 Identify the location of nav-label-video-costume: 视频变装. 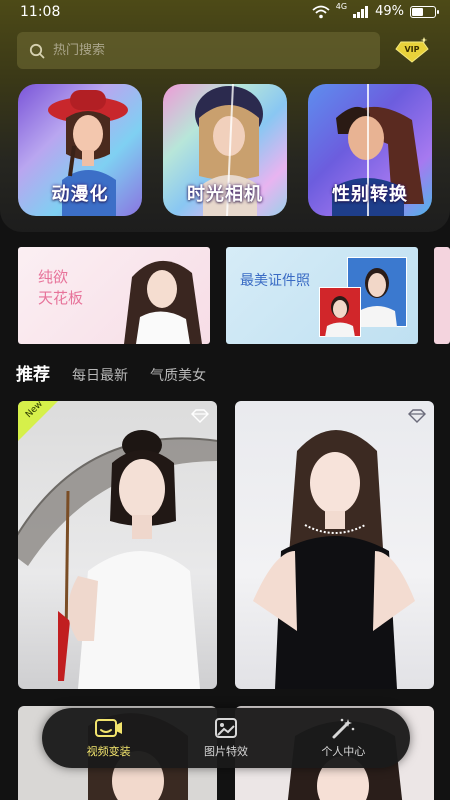
(108, 751).